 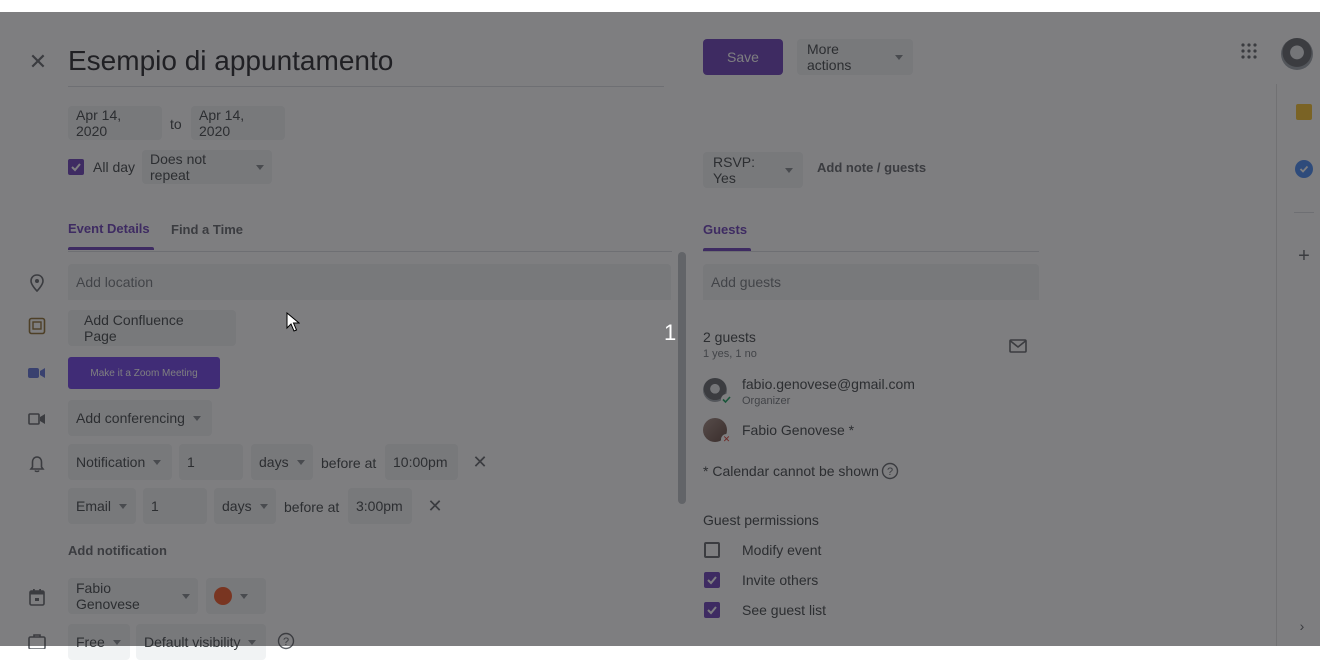 I want to click on see-guest-list-checkbox, so click(x=712, y=610).